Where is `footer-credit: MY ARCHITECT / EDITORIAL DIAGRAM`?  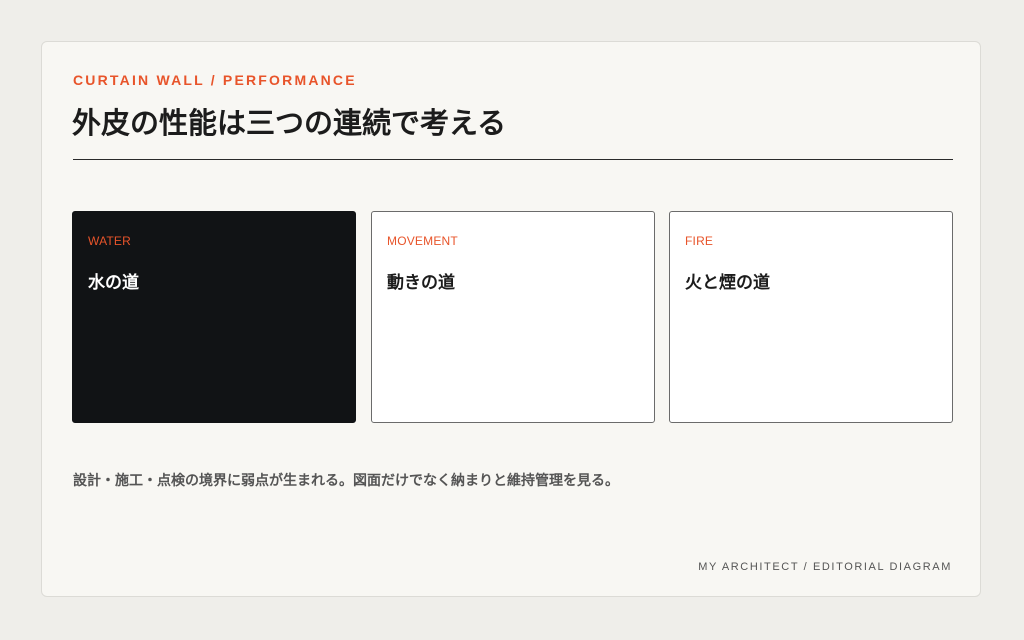 footer-credit: MY ARCHITECT / EDITORIAL DIAGRAM is located at coordinates (825, 567).